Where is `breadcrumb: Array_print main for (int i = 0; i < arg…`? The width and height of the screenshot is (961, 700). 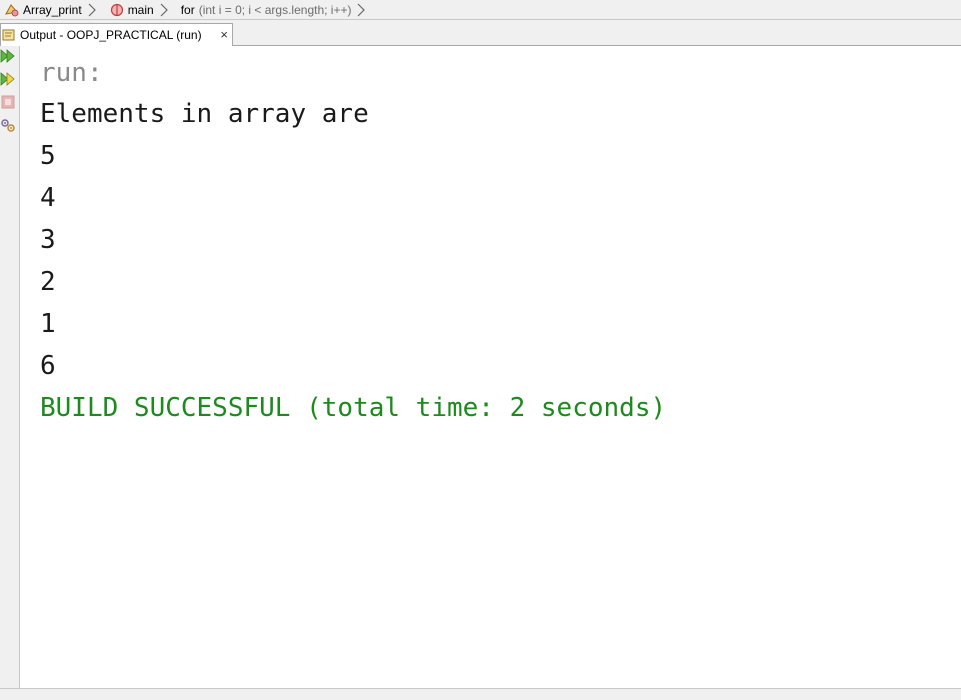
breadcrumb: Array_print main for (int i = 0; i < arg… is located at coordinates (480, 10).